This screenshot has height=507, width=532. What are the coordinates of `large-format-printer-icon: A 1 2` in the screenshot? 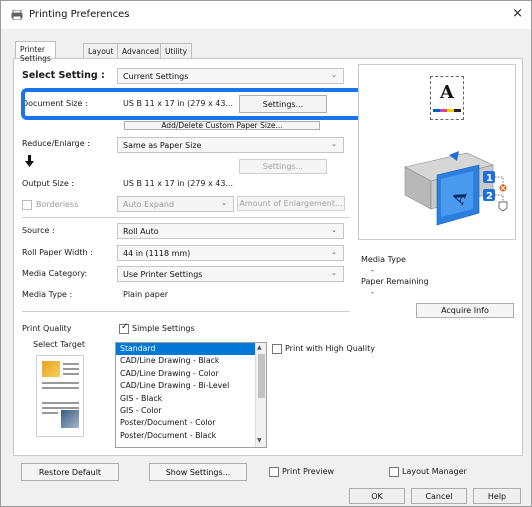 It's located at (456, 188).